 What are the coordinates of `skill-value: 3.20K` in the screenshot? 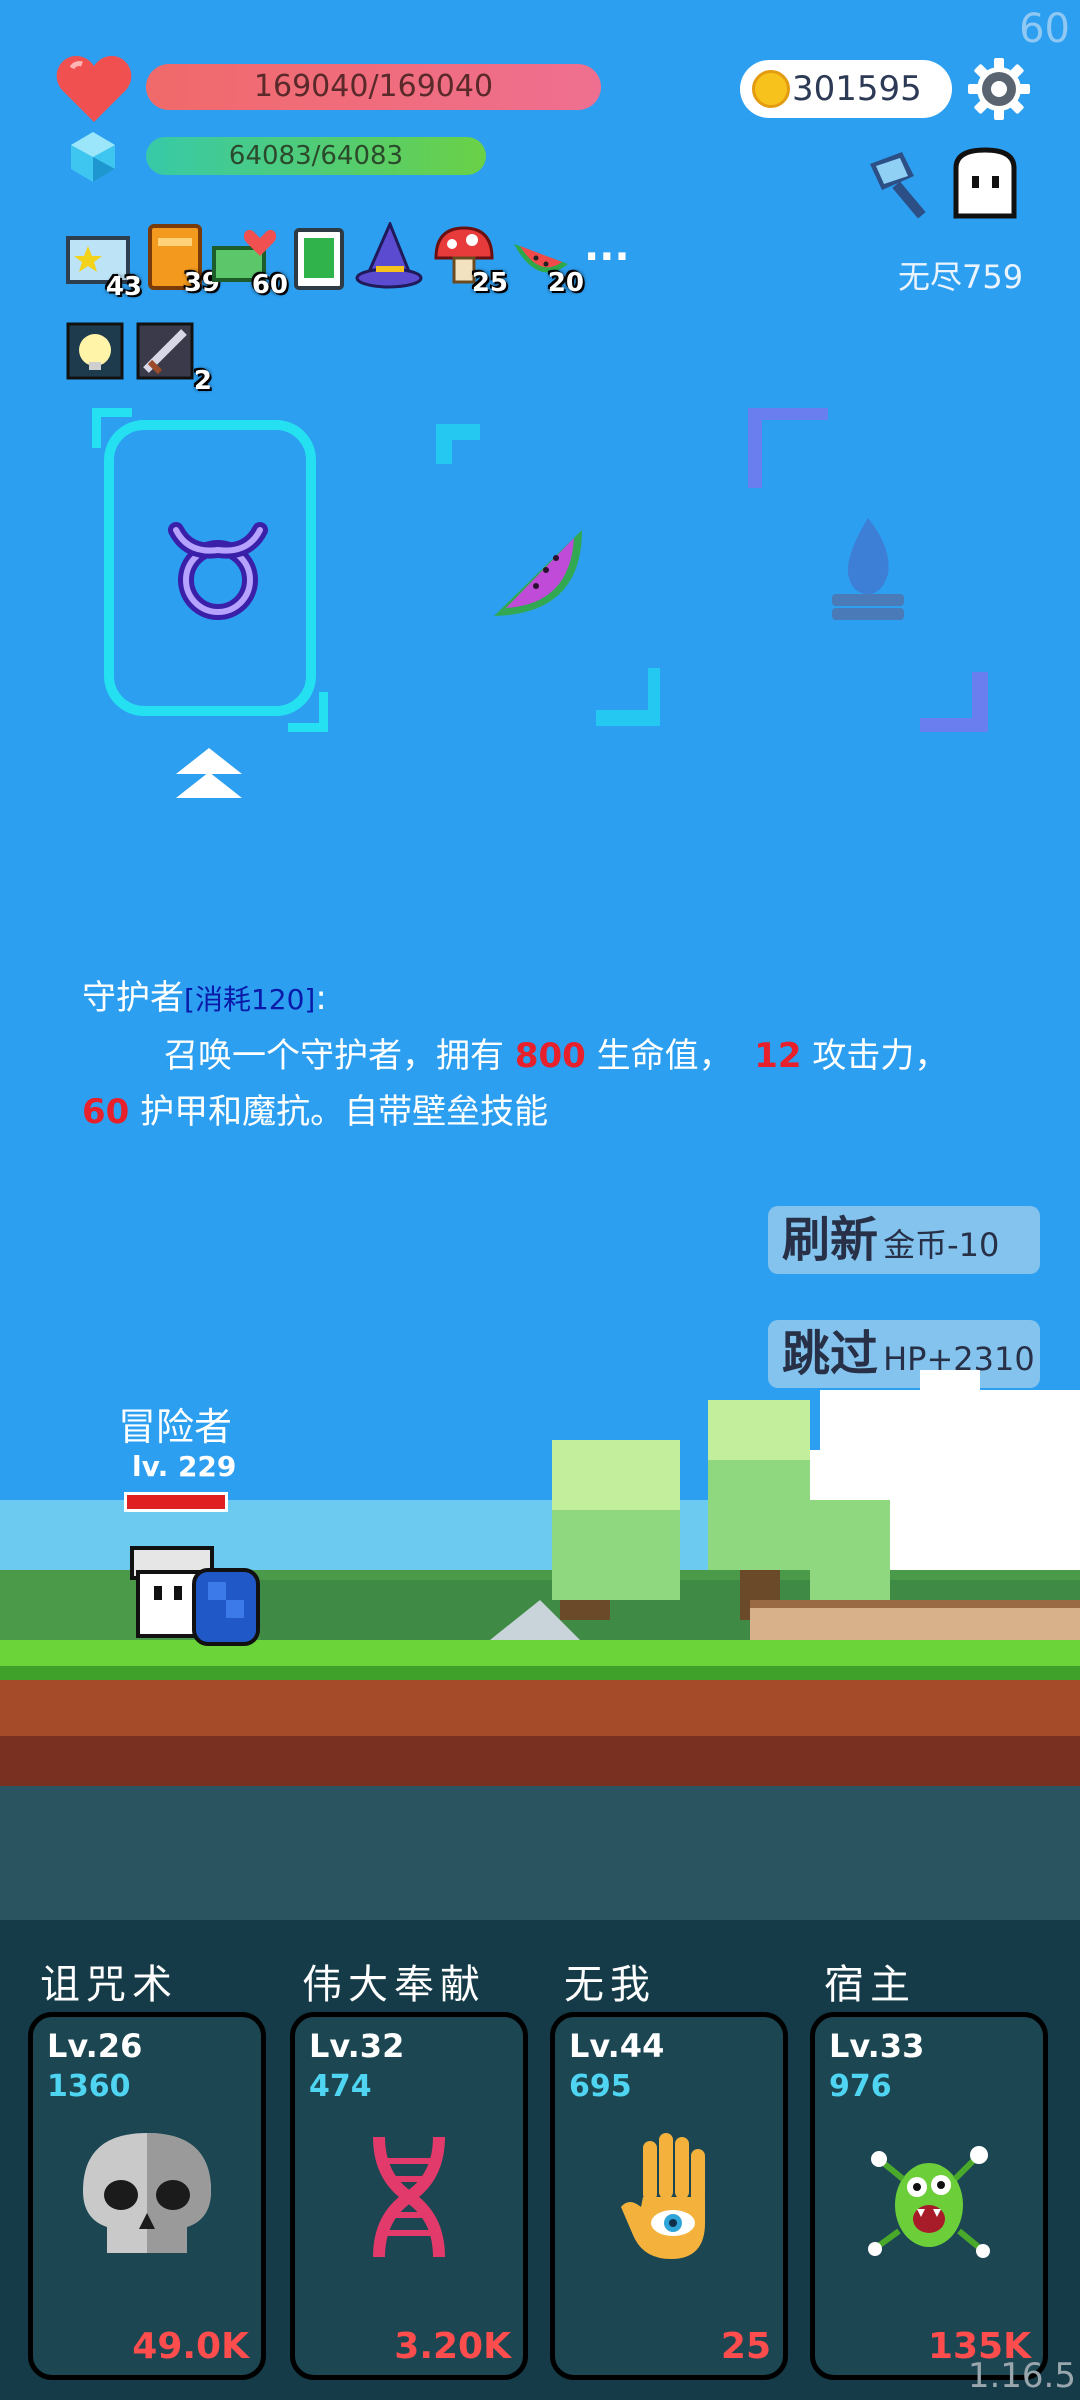 It's located at (452, 2346).